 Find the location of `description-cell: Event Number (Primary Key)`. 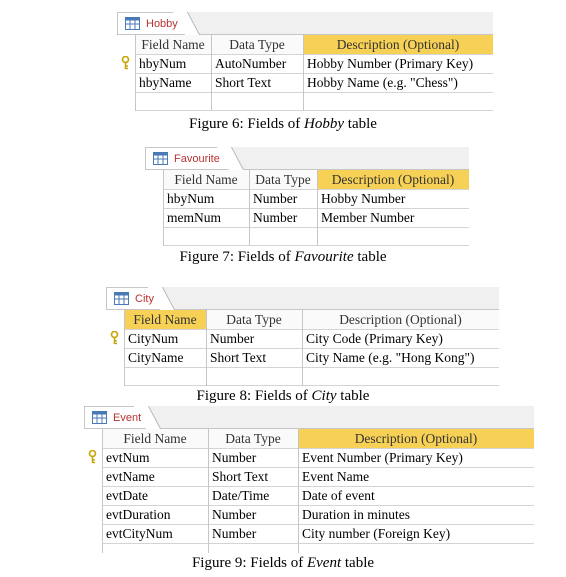

description-cell: Event Number (Primary Key) is located at coordinates (416, 457).